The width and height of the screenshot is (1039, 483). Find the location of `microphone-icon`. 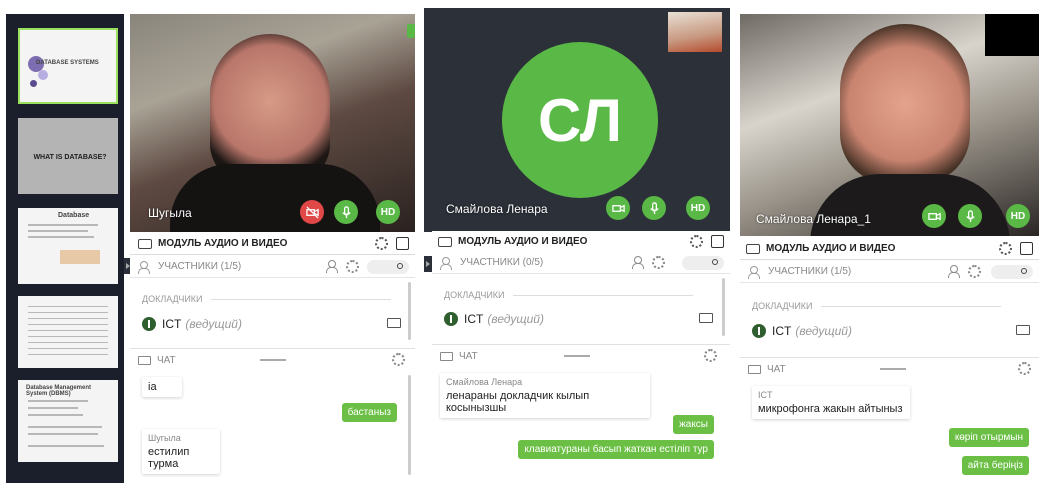

microphone-icon is located at coordinates (970, 215).